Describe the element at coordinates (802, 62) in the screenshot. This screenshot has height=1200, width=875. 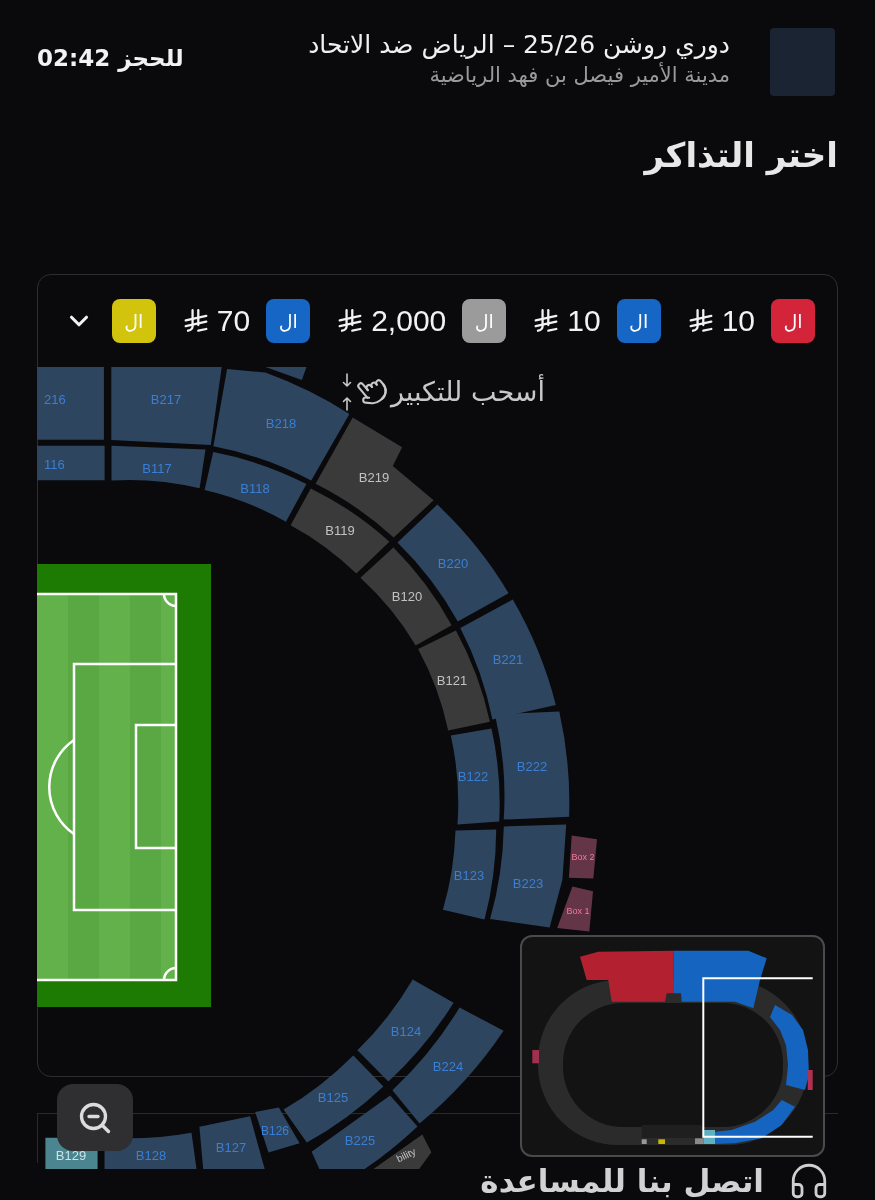
I see `event-poster-placeholder` at that location.